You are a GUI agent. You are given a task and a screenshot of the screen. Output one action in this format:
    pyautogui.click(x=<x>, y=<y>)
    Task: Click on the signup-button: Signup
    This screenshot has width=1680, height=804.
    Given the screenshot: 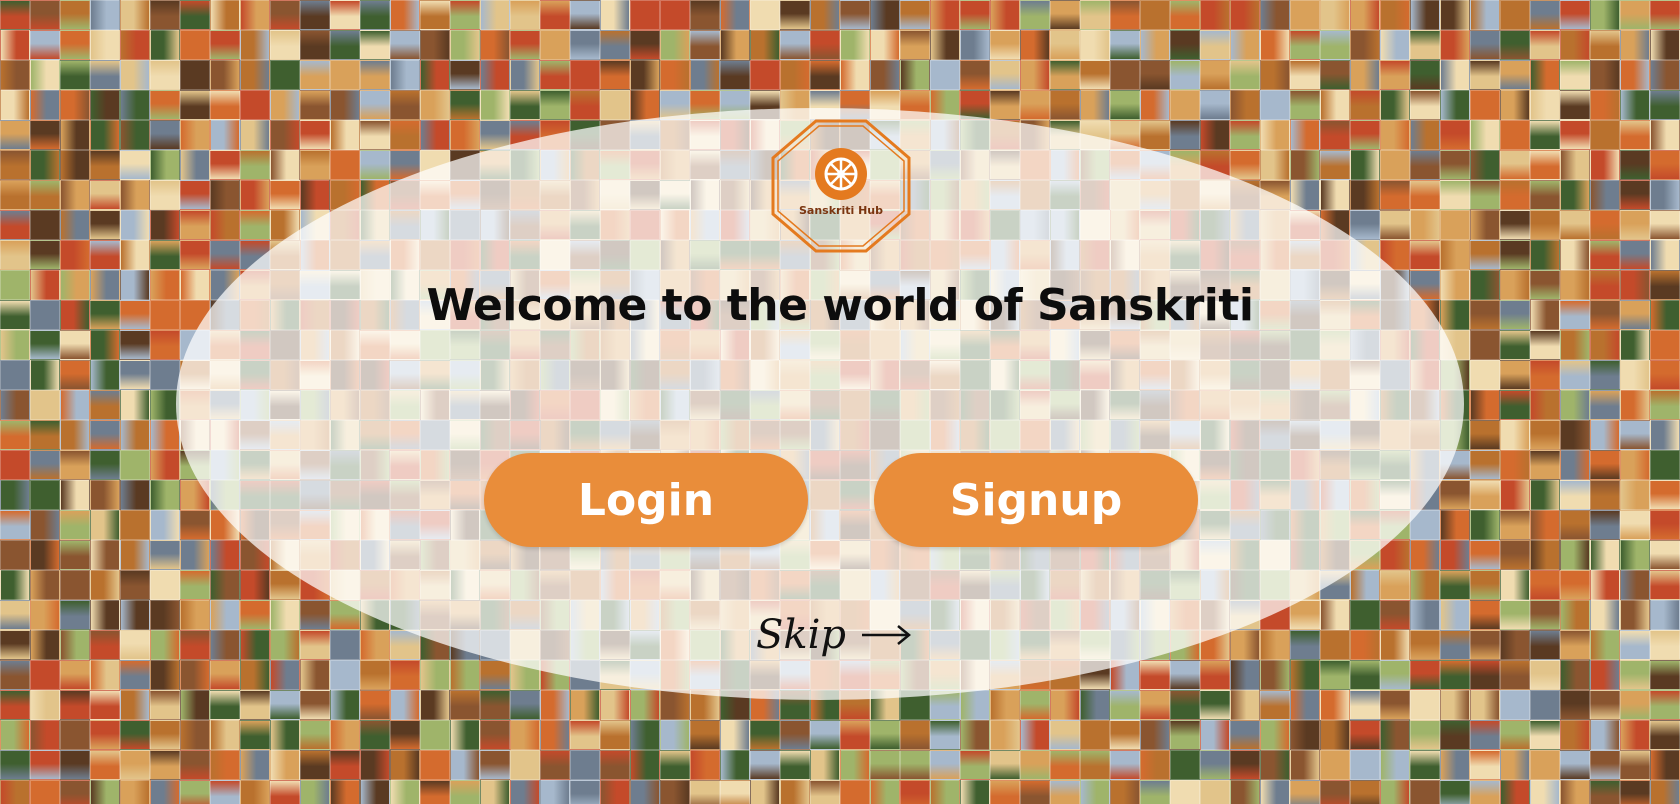 What is the action you would take?
    pyautogui.click(x=1036, y=500)
    